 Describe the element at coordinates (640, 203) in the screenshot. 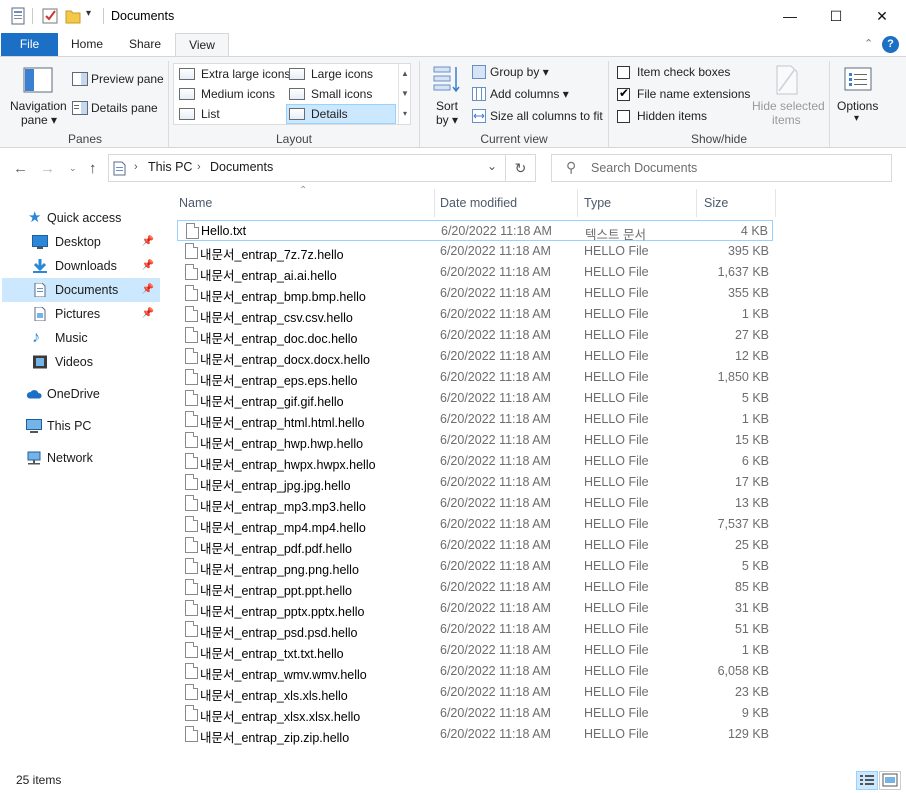

I see `column-header-type: Type` at that location.